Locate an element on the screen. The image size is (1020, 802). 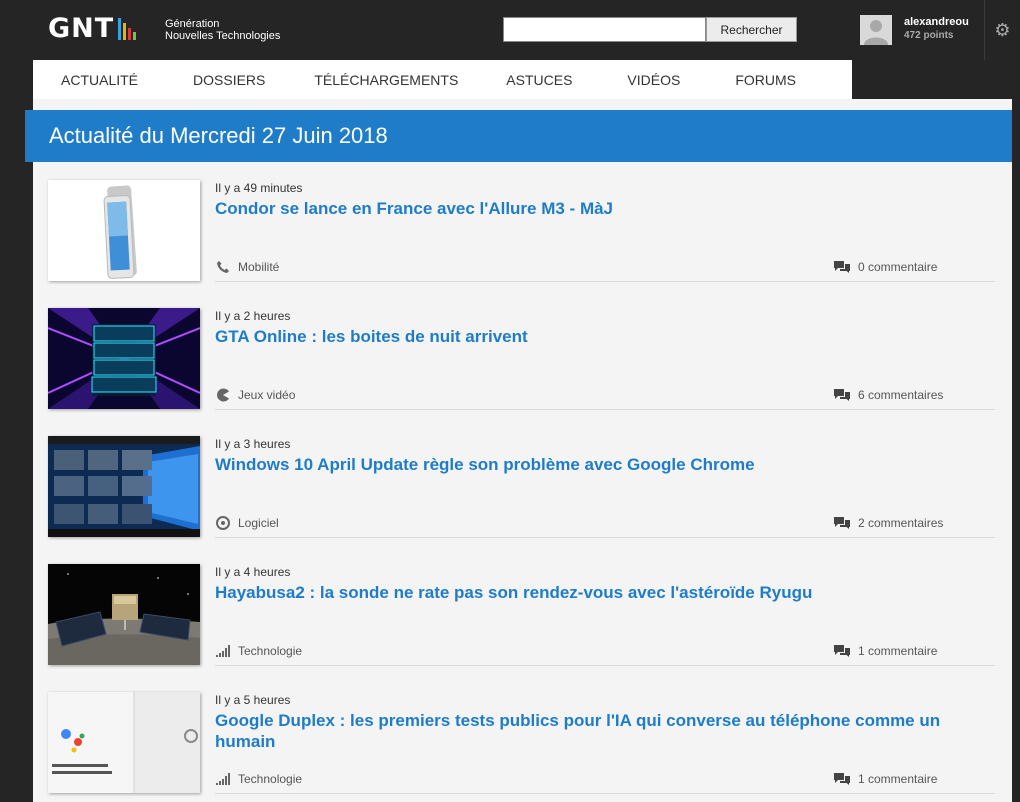
article-time: Il y a 3 heures is located at coordinates (253, 444).